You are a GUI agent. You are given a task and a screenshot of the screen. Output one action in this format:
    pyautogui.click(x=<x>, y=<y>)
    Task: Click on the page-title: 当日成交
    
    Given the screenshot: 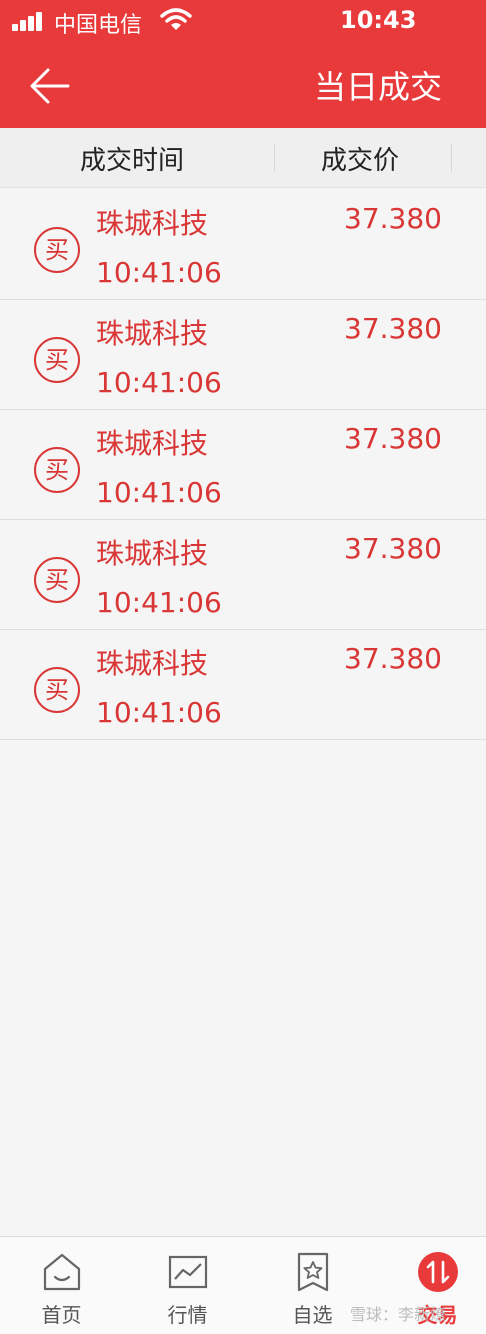 What is the action you would take?
    pyautogui.click(x=377, y=87)
    